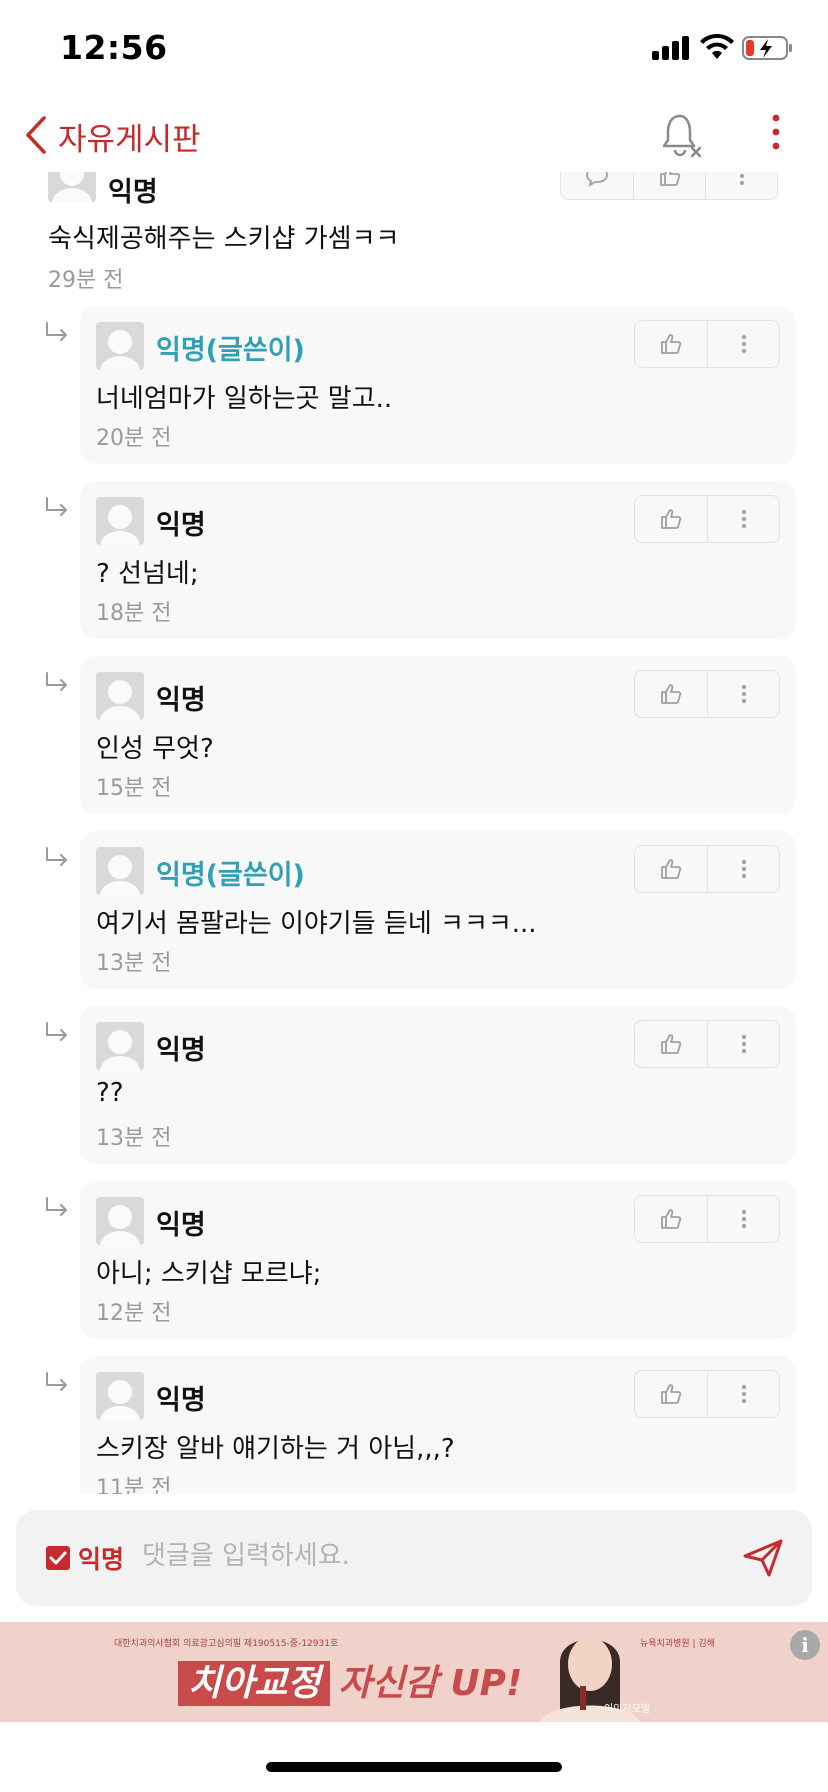 This screenshot has height=1792, width=828. Describe the element at coordinates (134, 1313) in the screenshot. I see `comment-time: 12분 전` at that location.